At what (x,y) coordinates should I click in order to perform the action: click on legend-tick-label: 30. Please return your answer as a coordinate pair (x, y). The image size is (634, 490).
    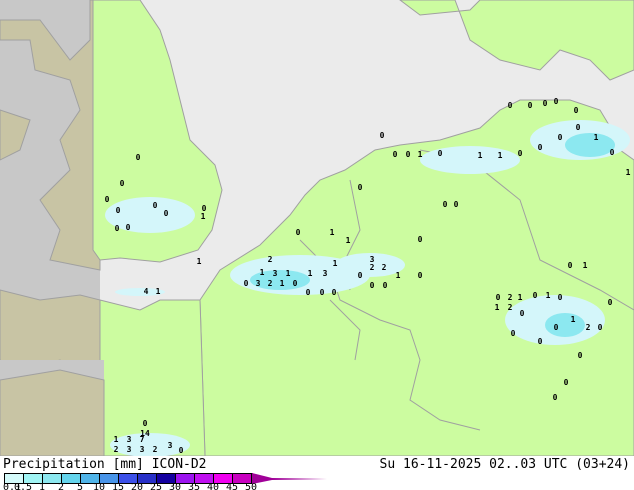
    Looking at the image, I should click on (175, 486).